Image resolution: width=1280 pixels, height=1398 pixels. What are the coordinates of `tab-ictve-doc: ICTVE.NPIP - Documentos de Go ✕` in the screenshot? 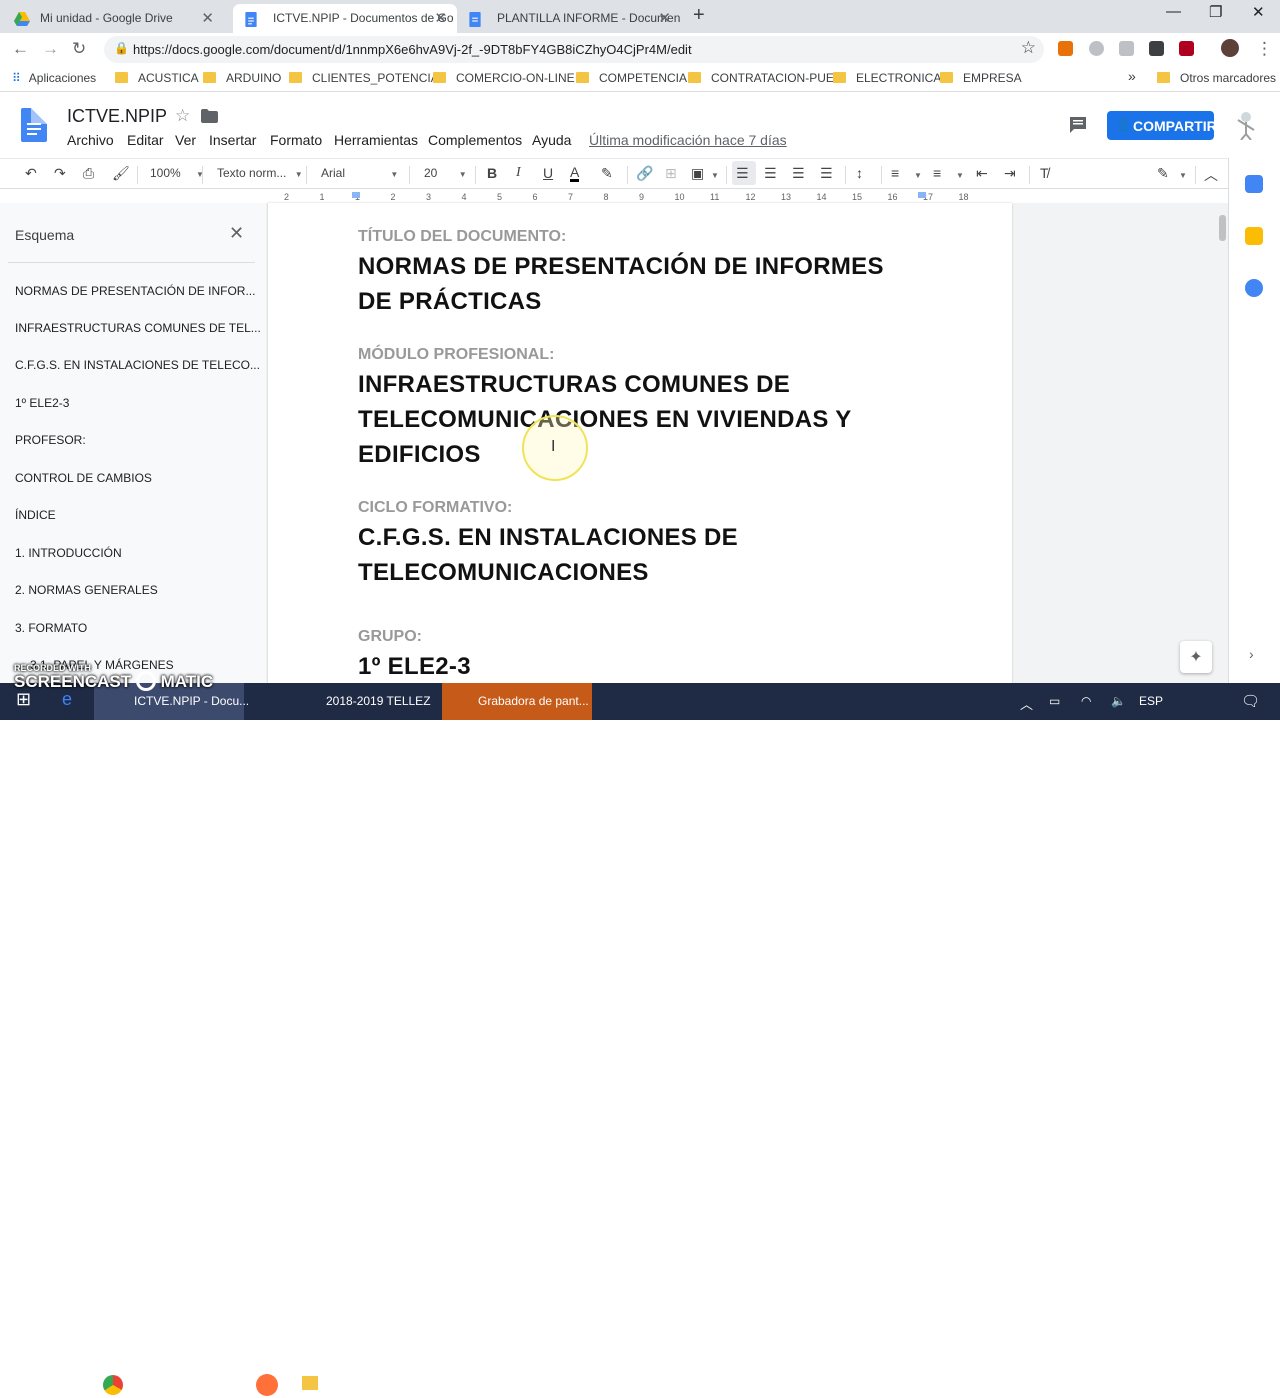 It's located at (345, 18).